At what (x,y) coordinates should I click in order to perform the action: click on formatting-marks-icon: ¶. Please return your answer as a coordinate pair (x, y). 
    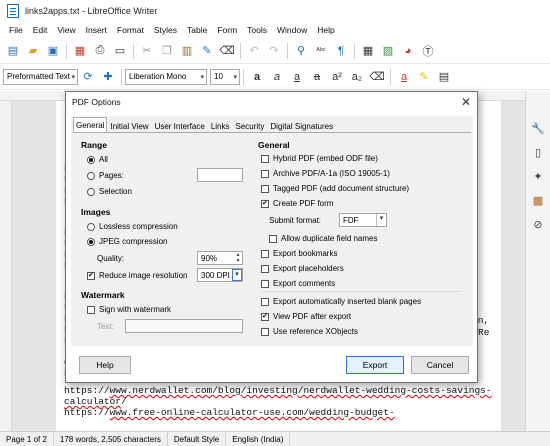
    Looking at the image, I should click on (341, 51).